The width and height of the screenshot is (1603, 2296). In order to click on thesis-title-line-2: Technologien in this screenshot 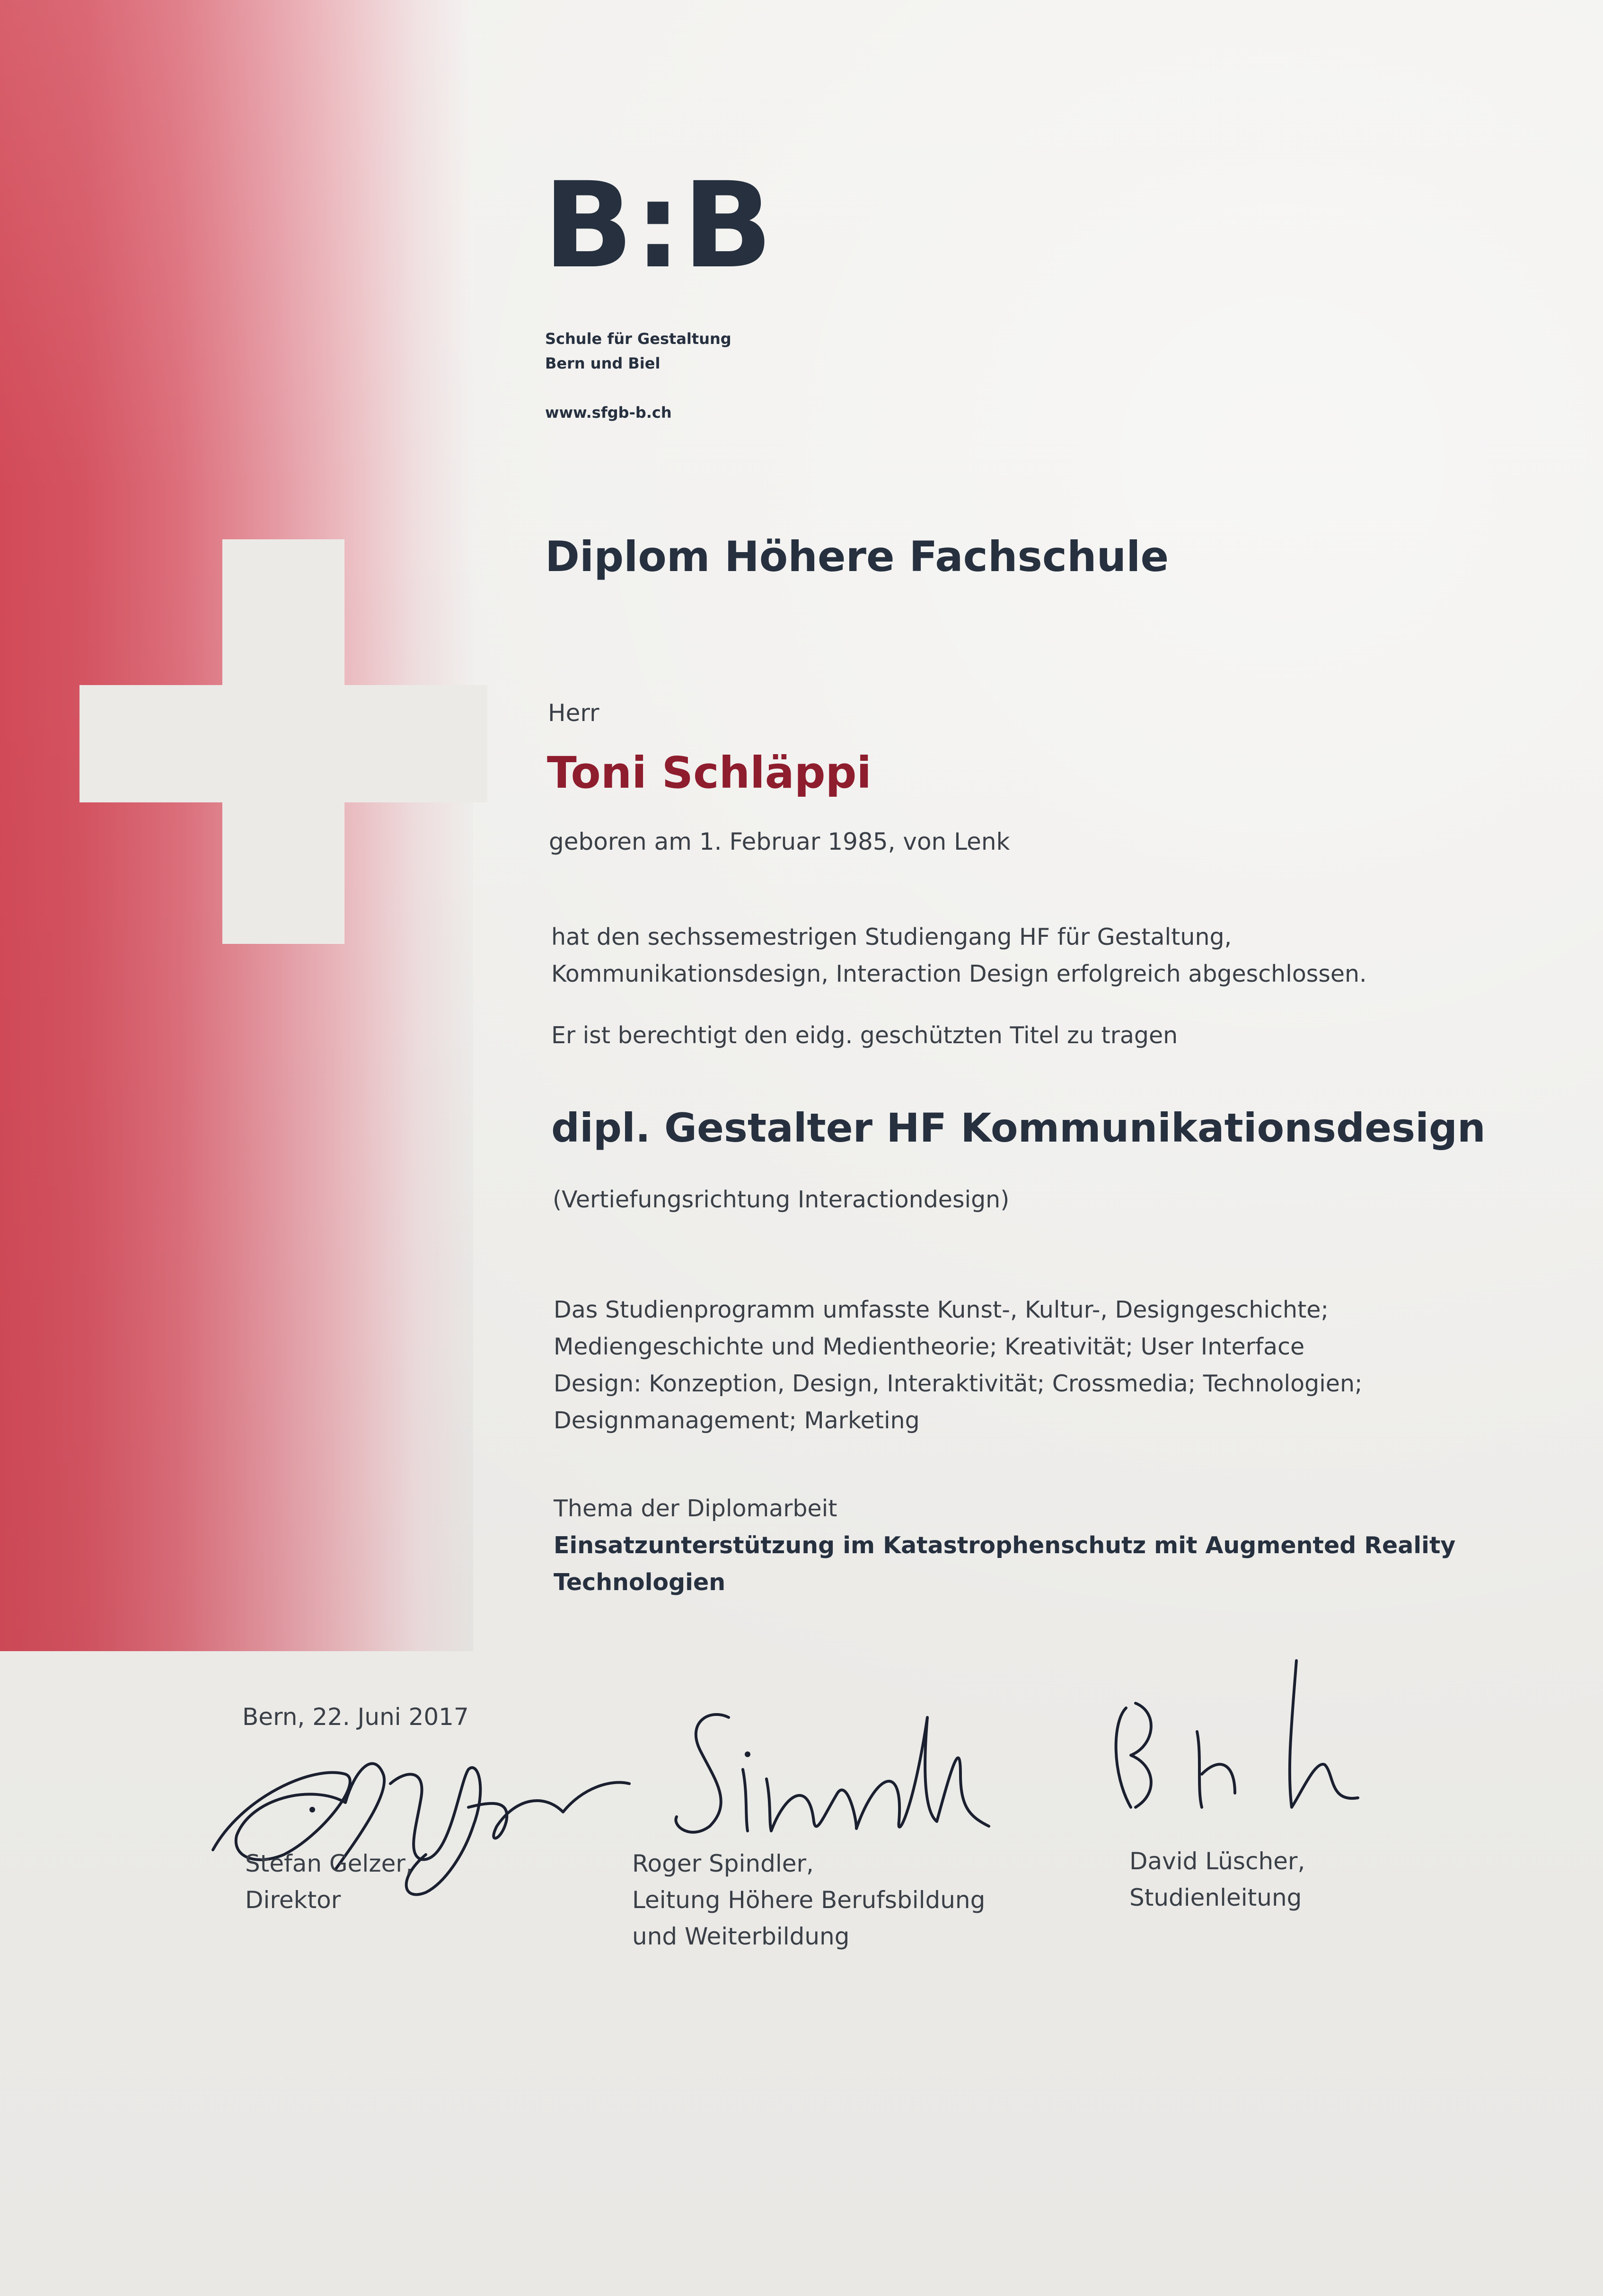, I will do `click(640, 1582)`.